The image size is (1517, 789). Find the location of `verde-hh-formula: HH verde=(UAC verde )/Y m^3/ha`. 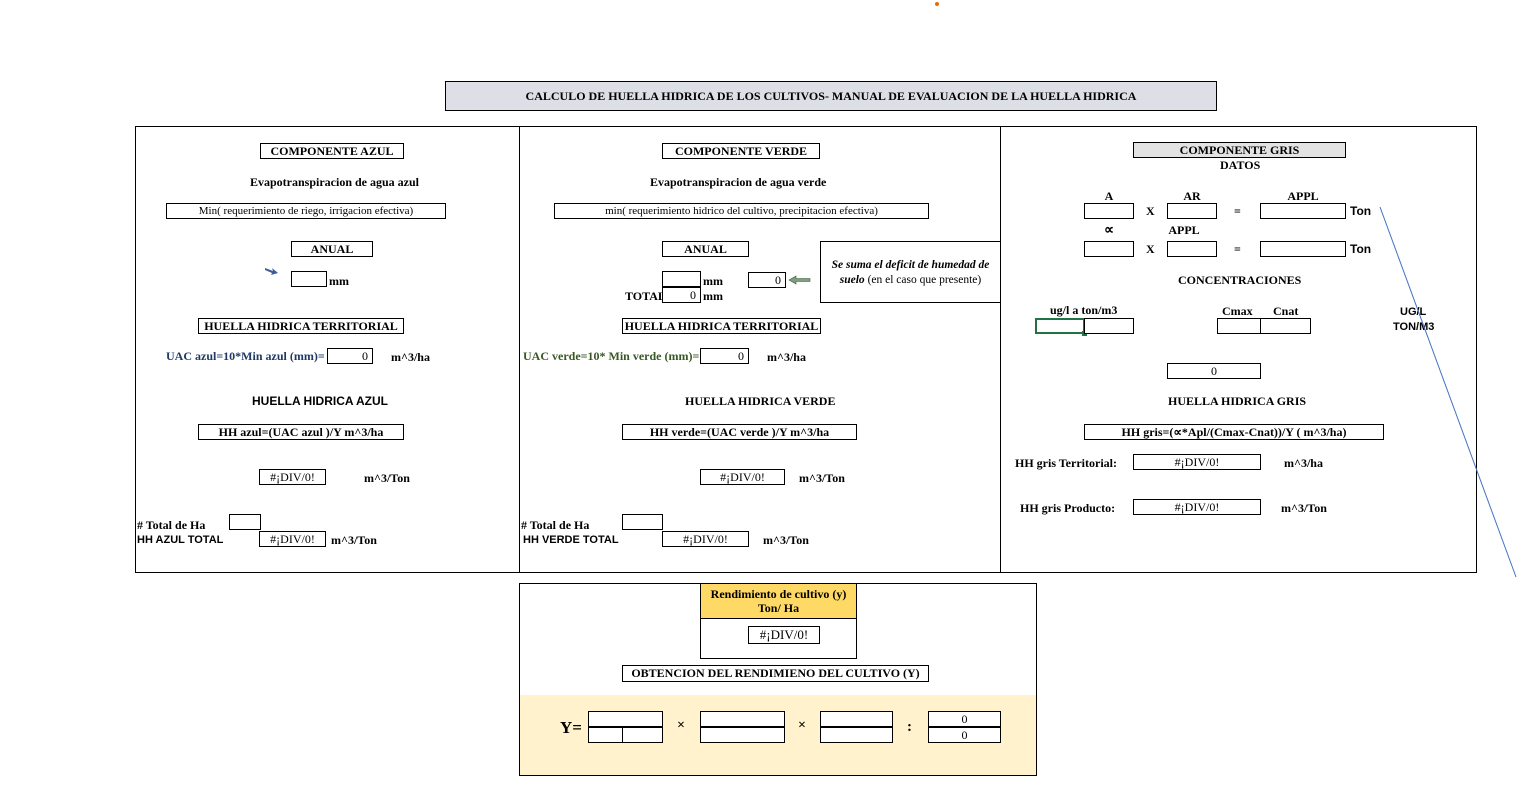

verde-hh-formula: HH verde=(UAC verde )/Y m^3/ha is located at coordinates (739, 432).